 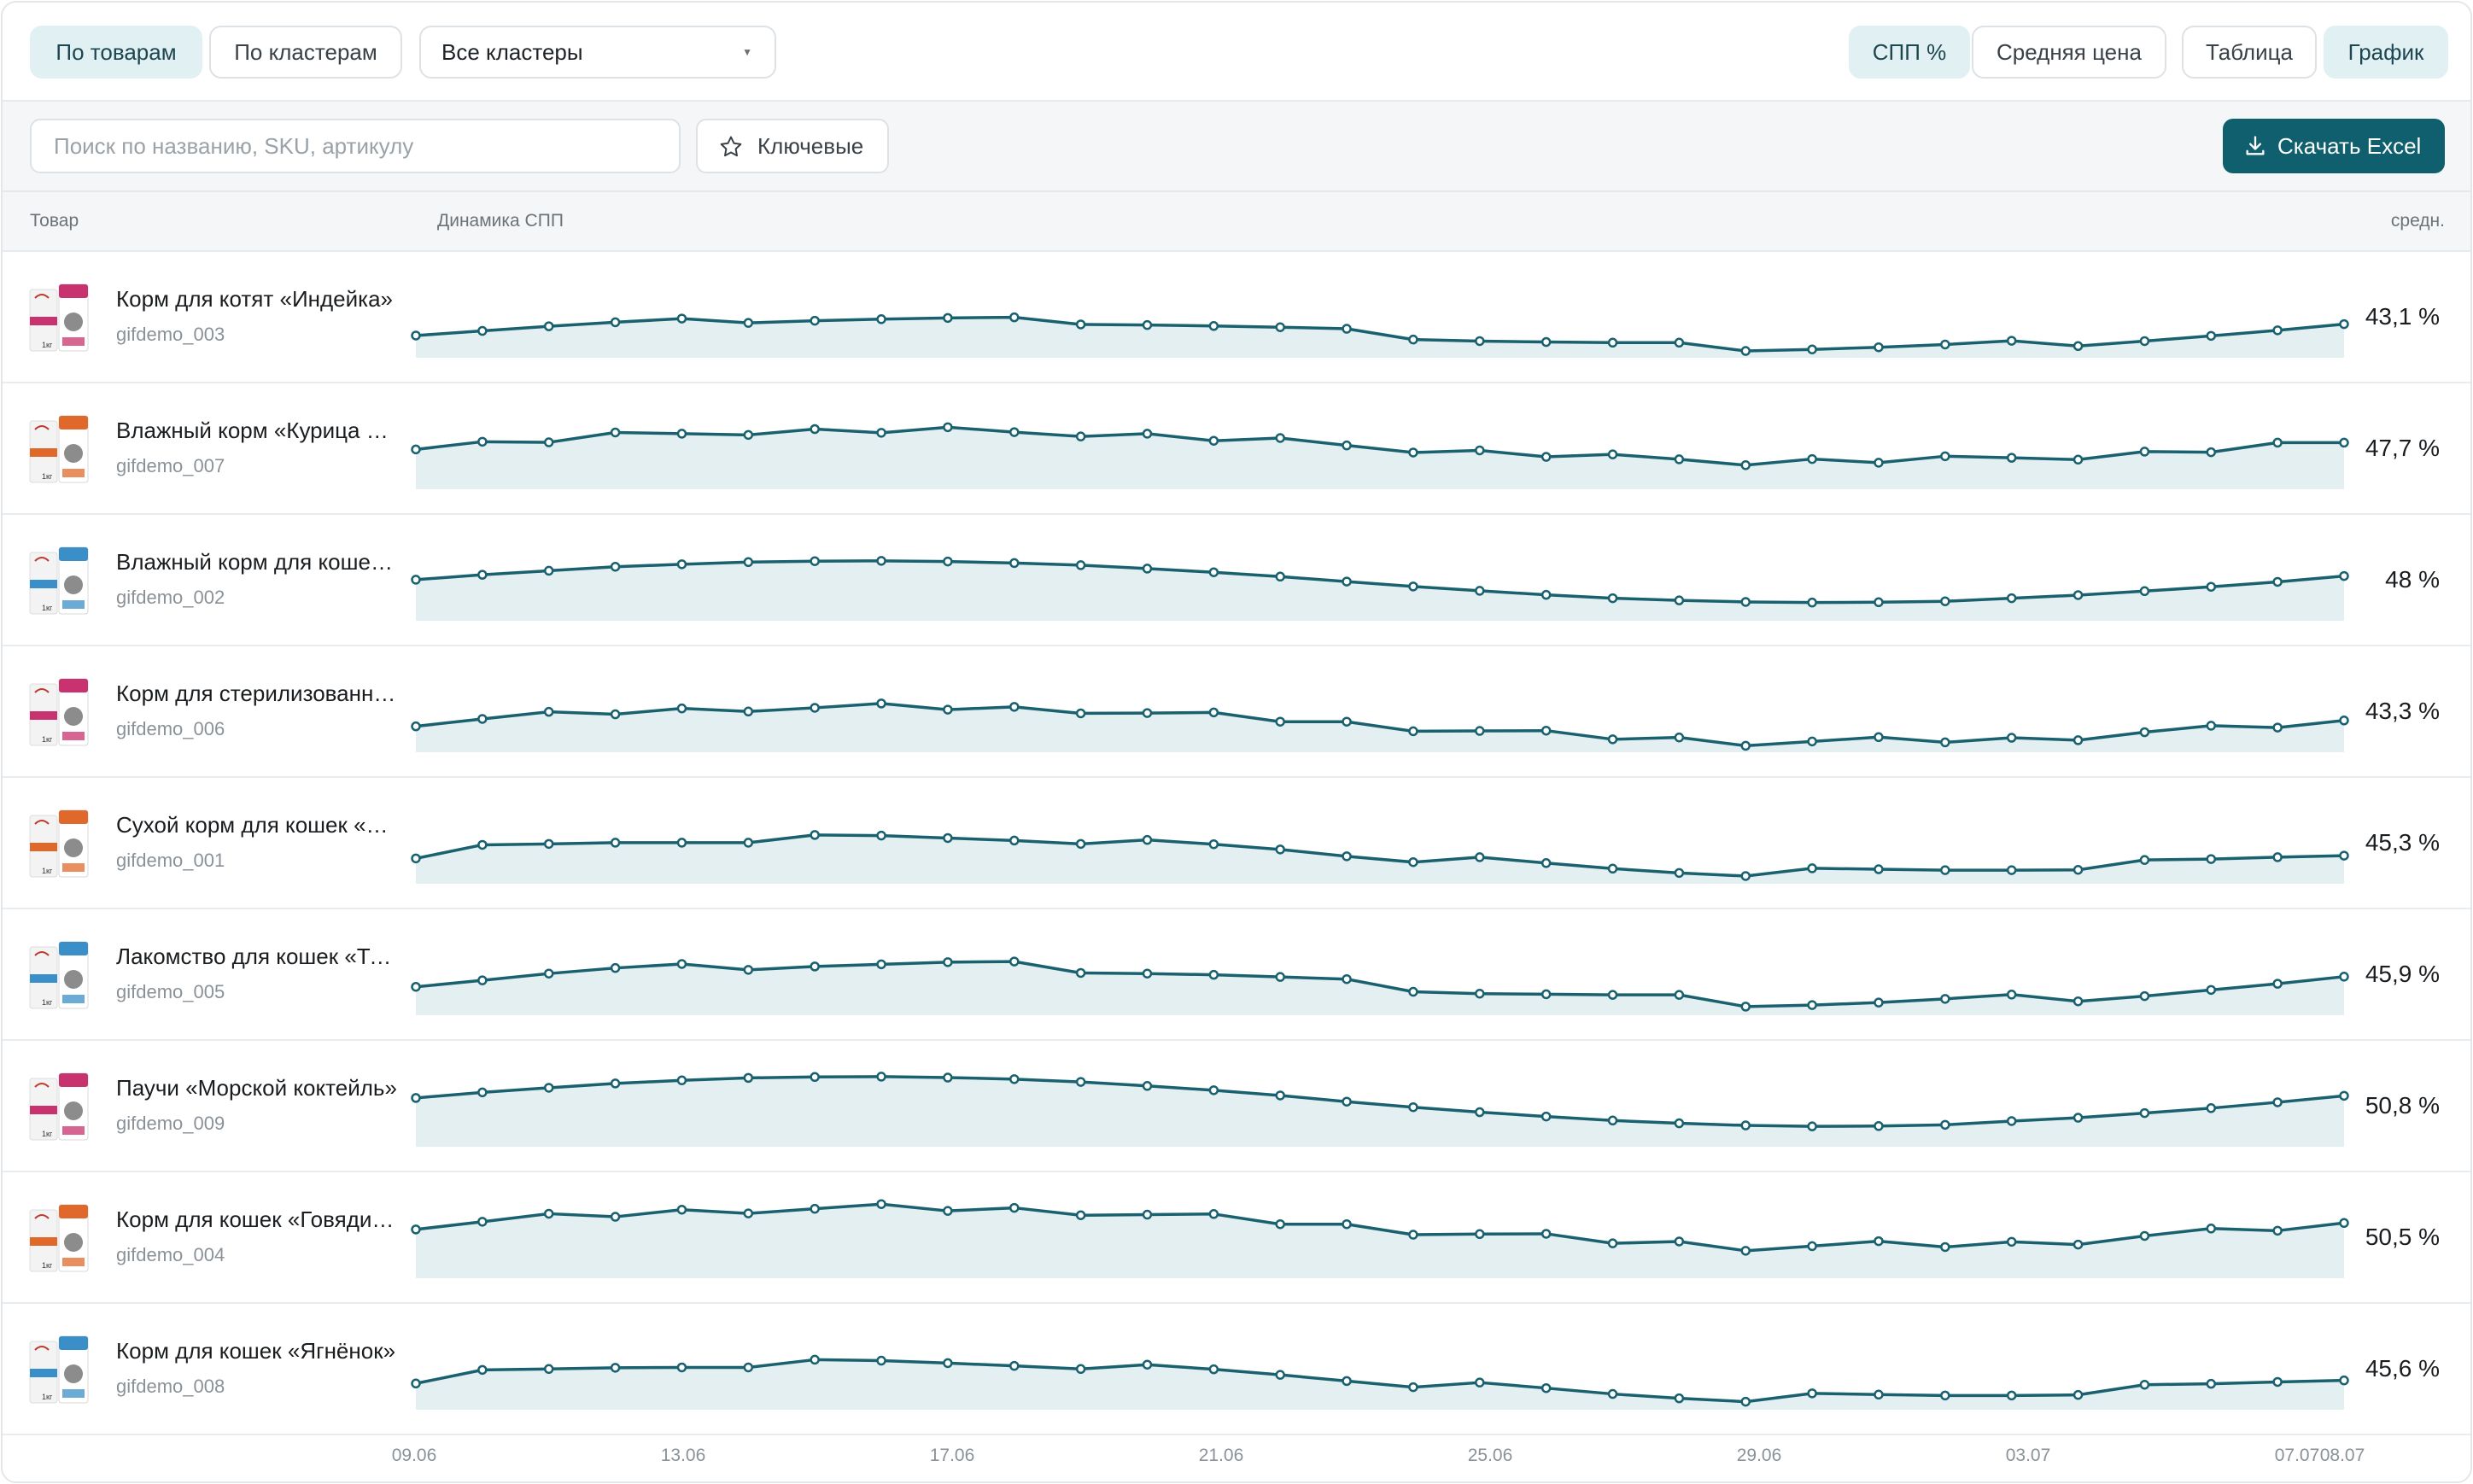 I want to click on column-avg: средн., so click(x=2418, y=221).